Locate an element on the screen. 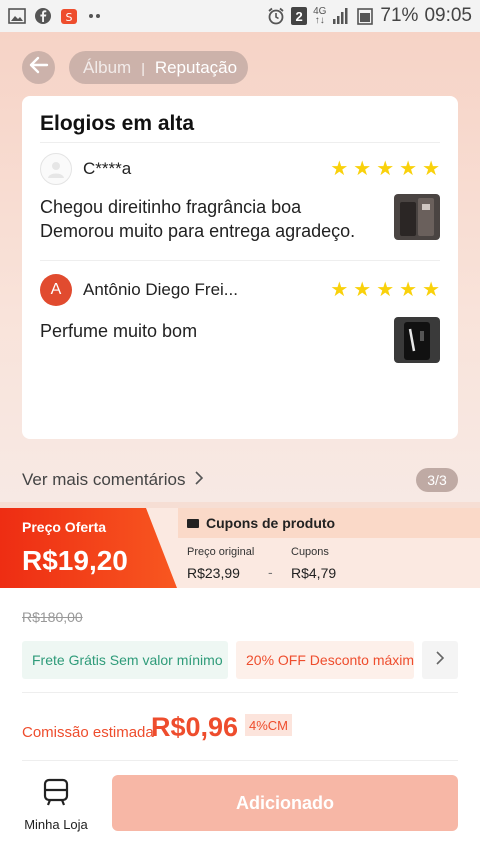 The image size is (480, 854). offer-price-panel: Preço Oferta R$19,20 is located at coordinates (88, 548).